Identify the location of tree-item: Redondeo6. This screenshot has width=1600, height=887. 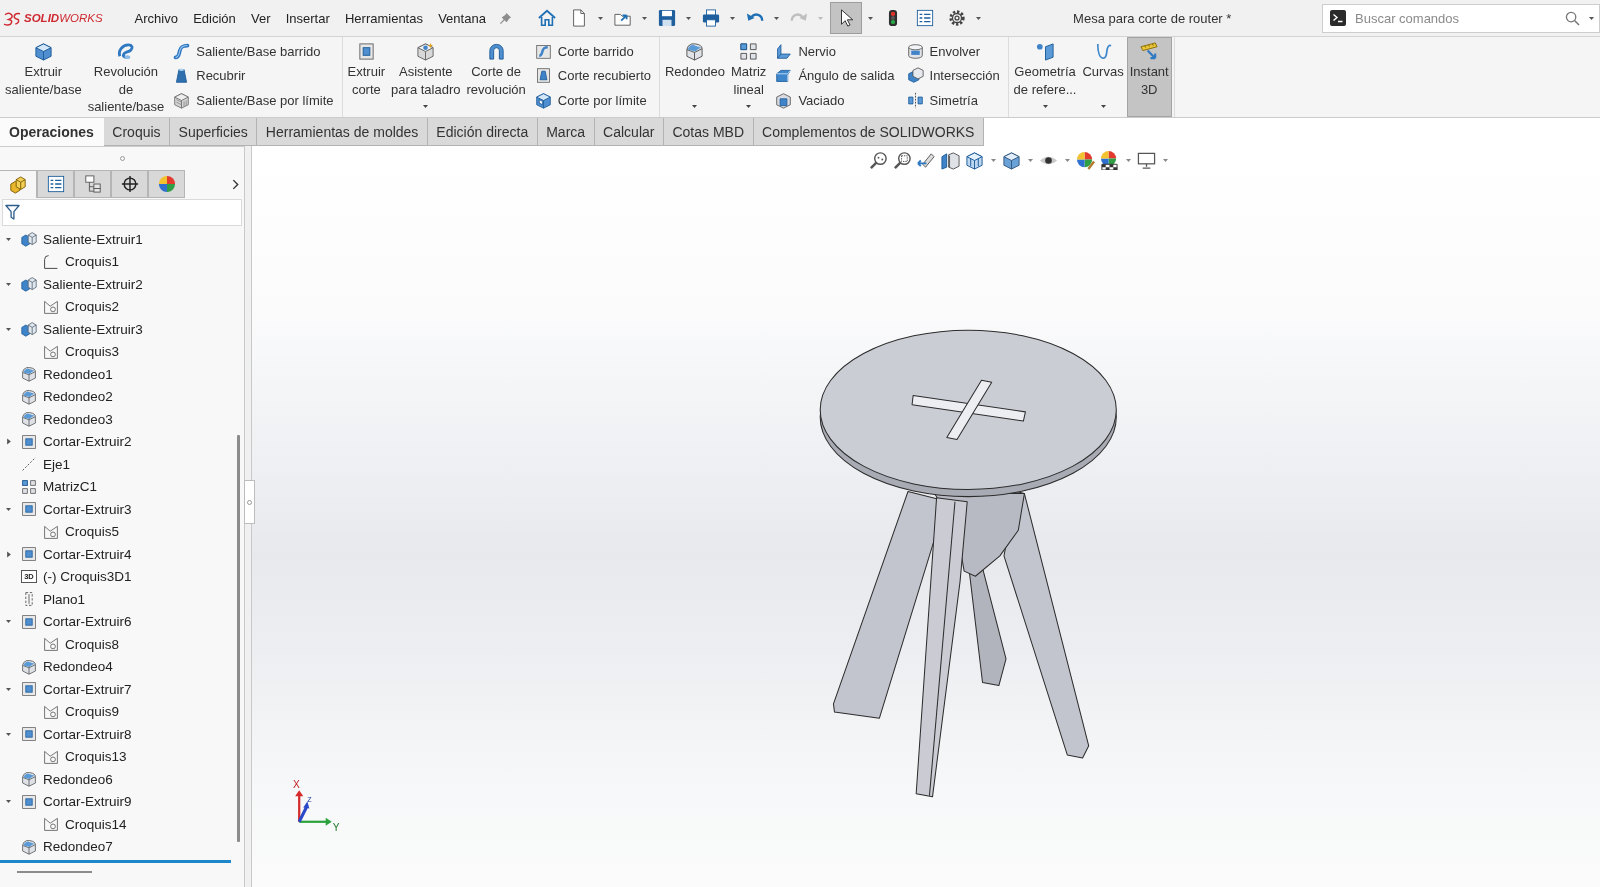
(116, 779).